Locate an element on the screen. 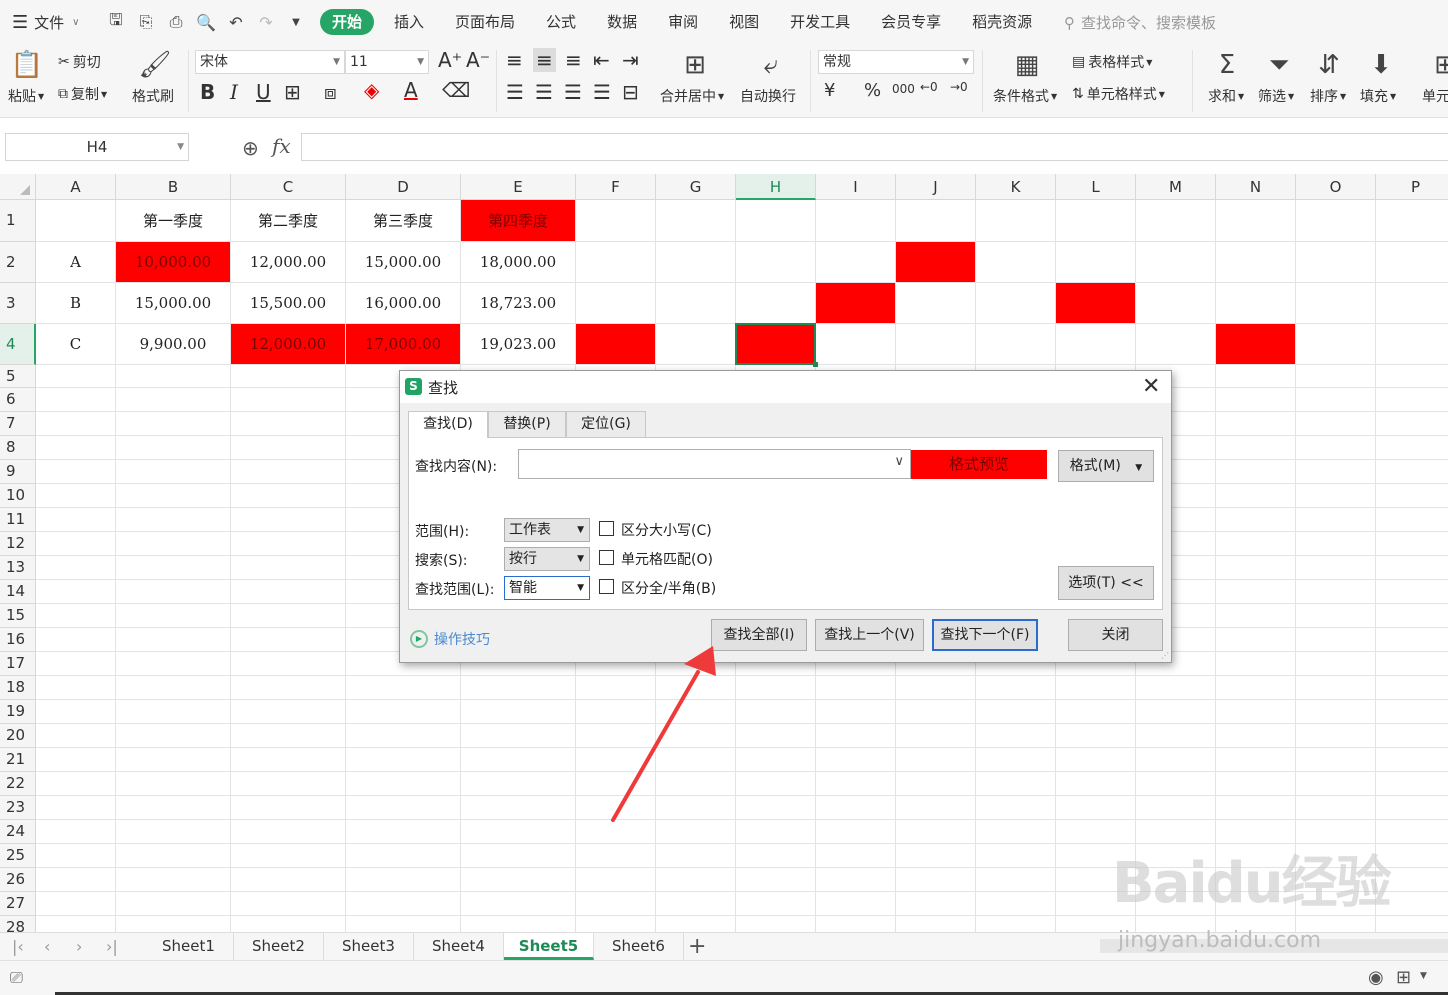 The image size is (1448, 995). row-header-16: 16 is located at coordinates (18, 640).